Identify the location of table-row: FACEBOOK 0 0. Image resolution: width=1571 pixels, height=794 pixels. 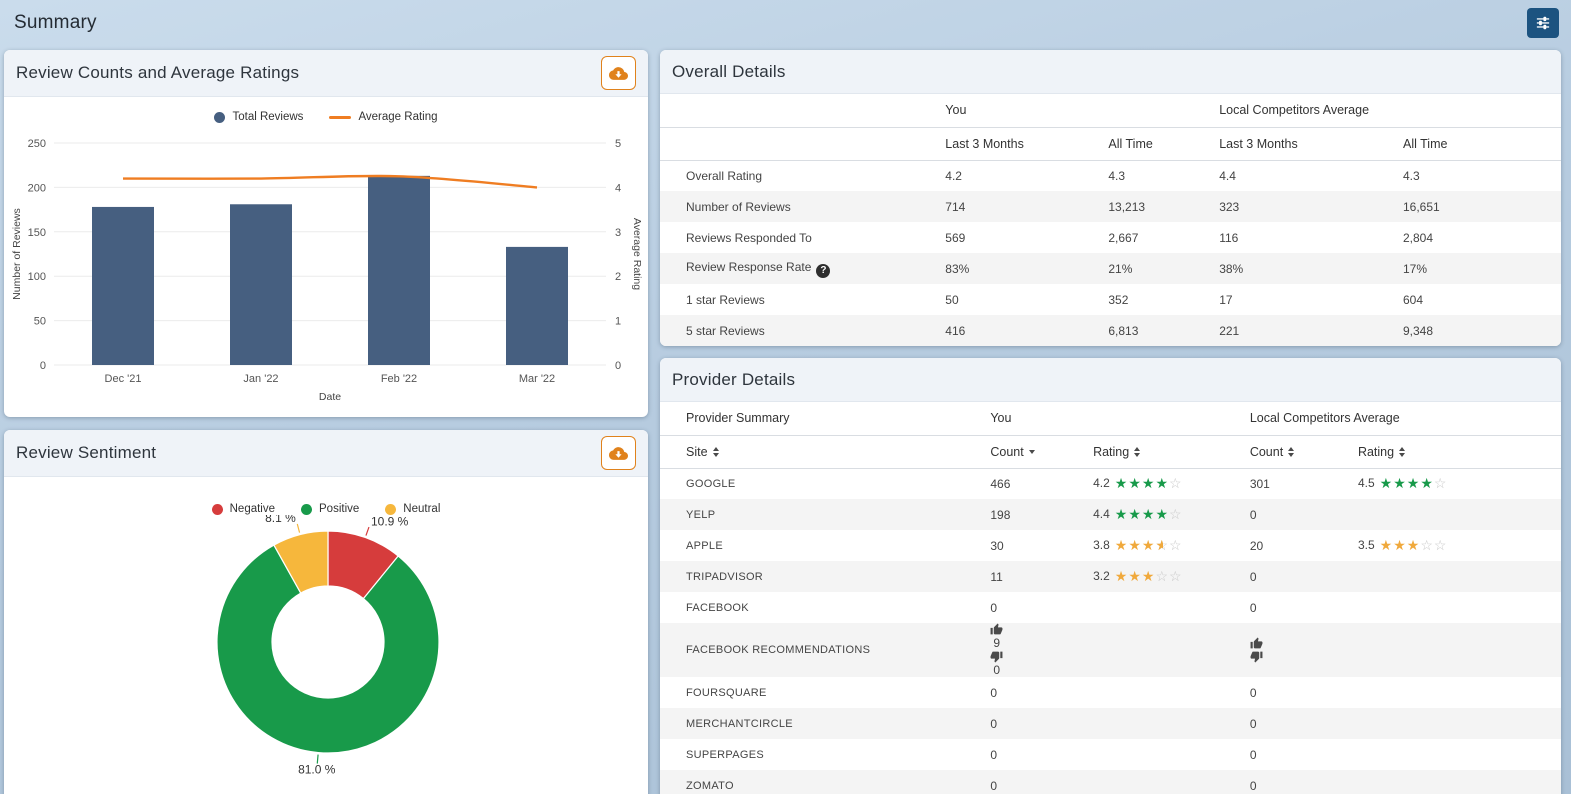
(1110, 607).